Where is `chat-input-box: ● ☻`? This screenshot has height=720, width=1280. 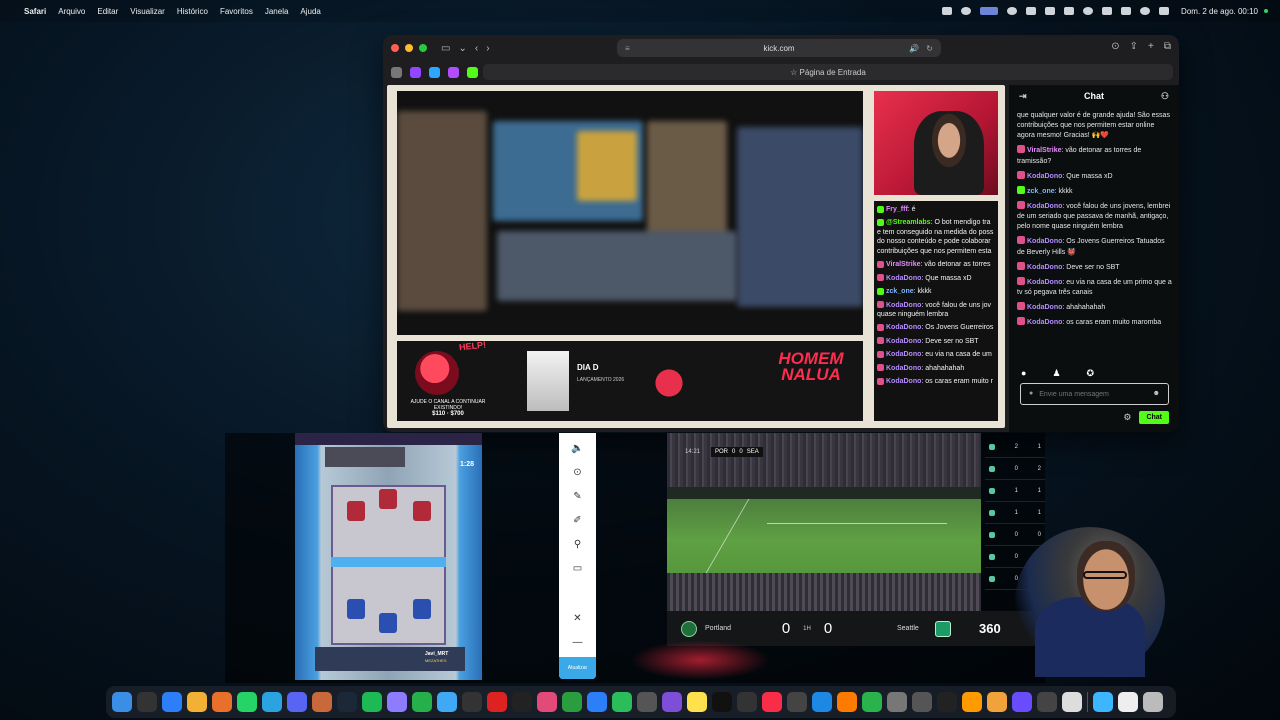 chat-input-box: ● ☻ is located at coordinates (1094, 394).